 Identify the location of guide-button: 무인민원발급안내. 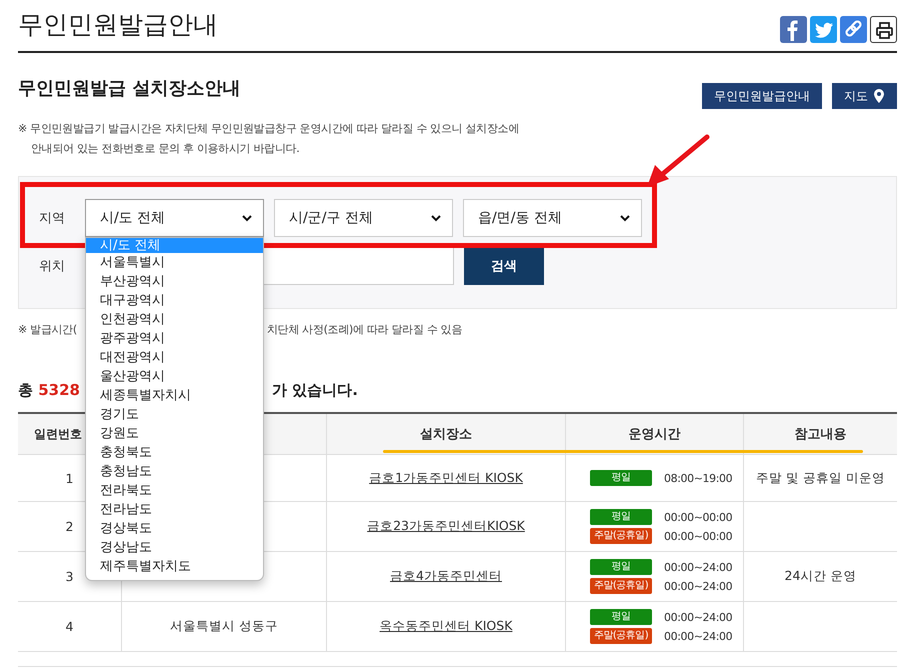
(762, 96).